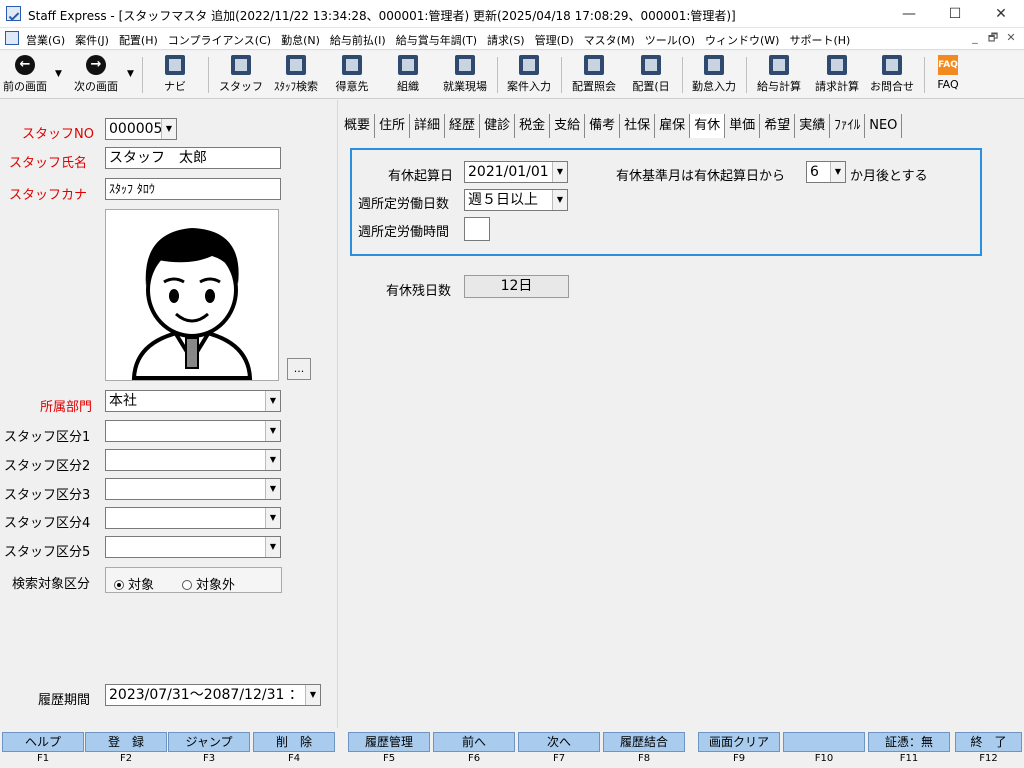 The height and width of the screenshot is (768, 1024). Describe the element at coordinates (141, 129) in the screenshot. I see `staff-no-combo: 000005 ▼` at that location.